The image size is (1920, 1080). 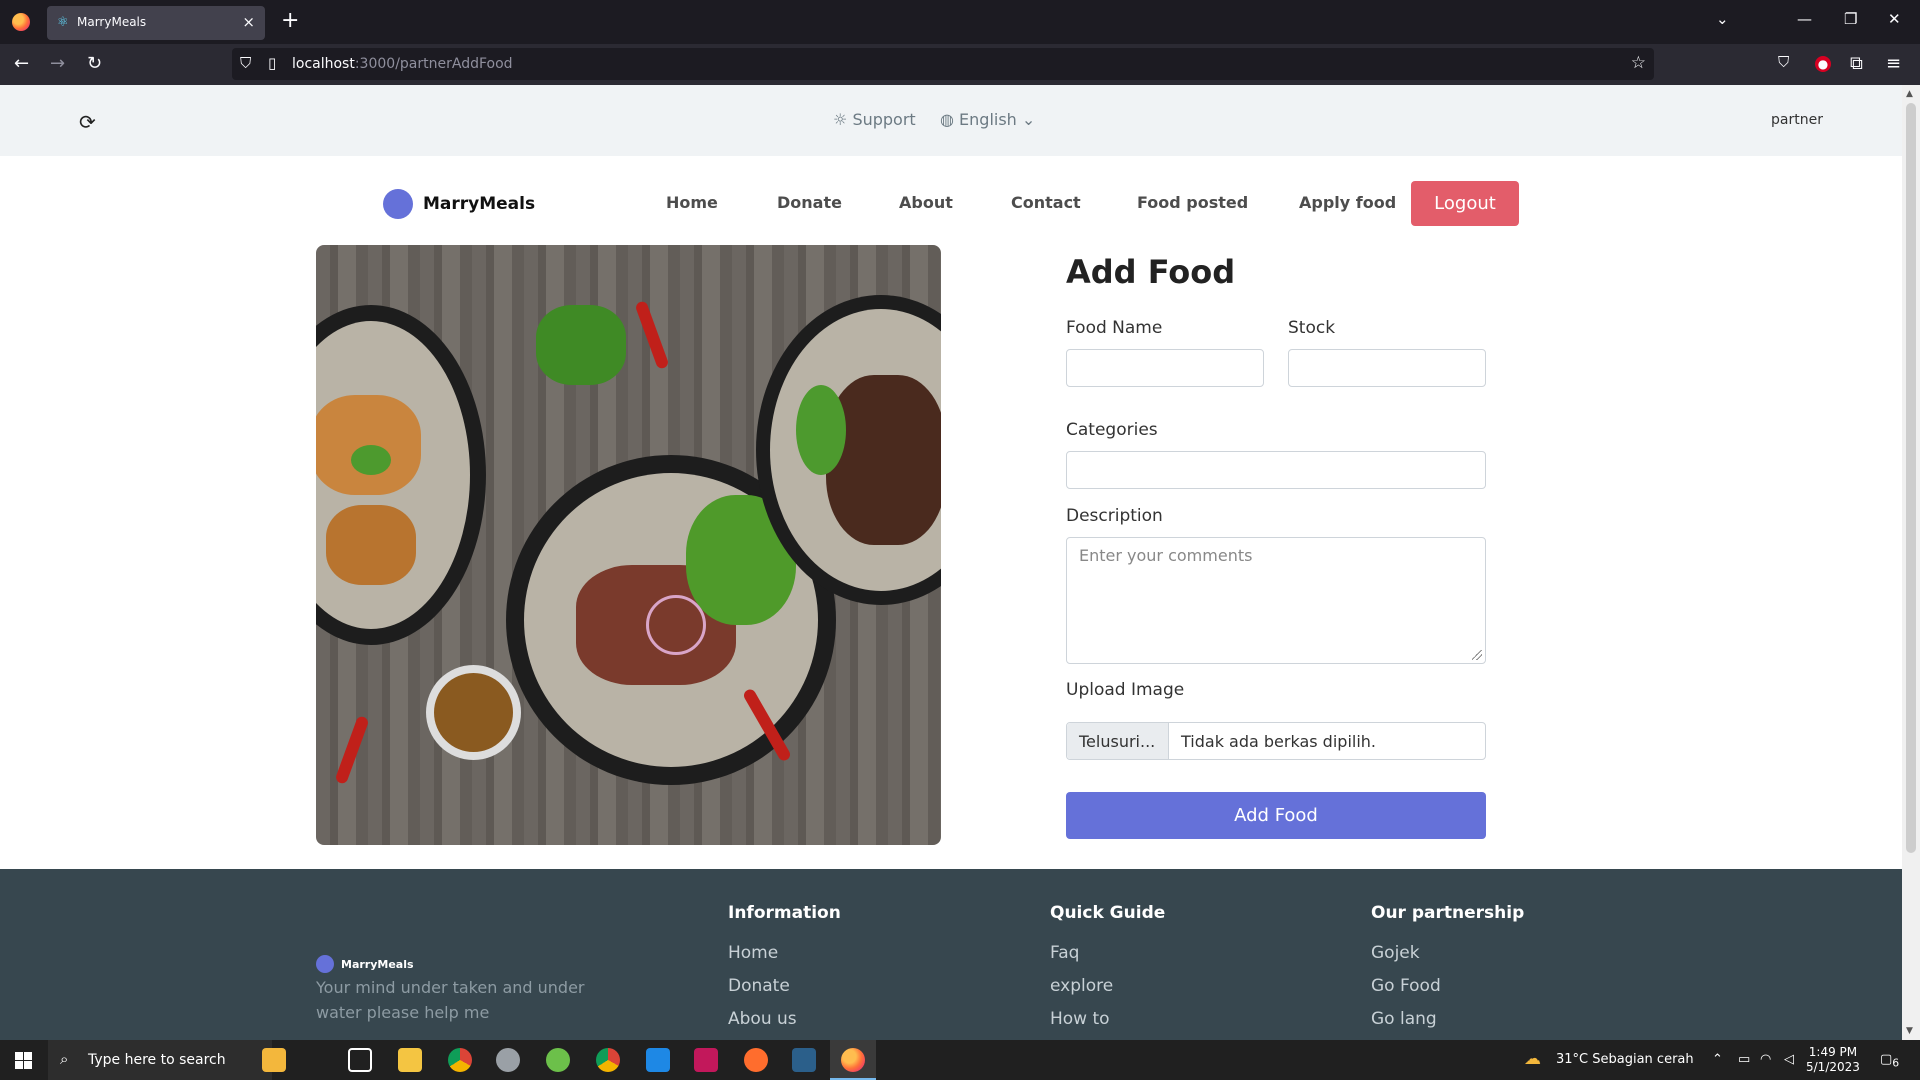 I want to click on minimize-icon: —, so click(x=1804, y=19).